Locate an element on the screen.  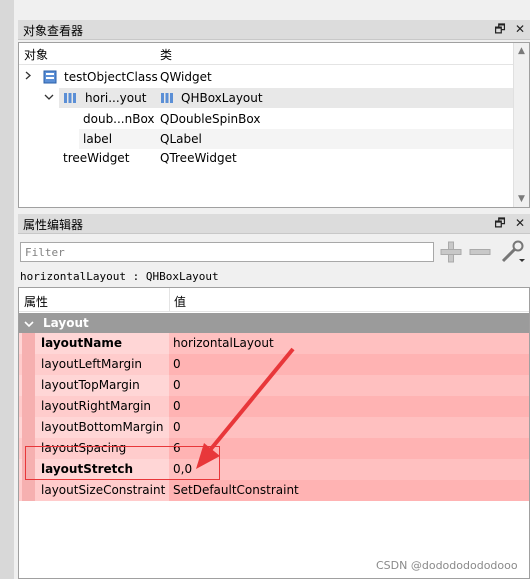
property-group-label: Layout is located at coordinates (66, 323).